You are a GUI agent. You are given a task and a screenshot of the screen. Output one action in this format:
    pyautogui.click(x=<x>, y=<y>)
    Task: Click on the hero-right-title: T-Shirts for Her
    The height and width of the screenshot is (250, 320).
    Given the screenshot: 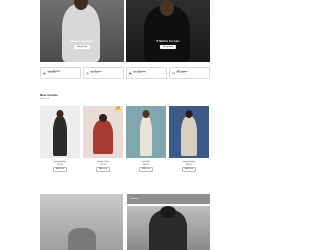 What is the action you would take?
    pyautogui.click(x=168, y=41)
    